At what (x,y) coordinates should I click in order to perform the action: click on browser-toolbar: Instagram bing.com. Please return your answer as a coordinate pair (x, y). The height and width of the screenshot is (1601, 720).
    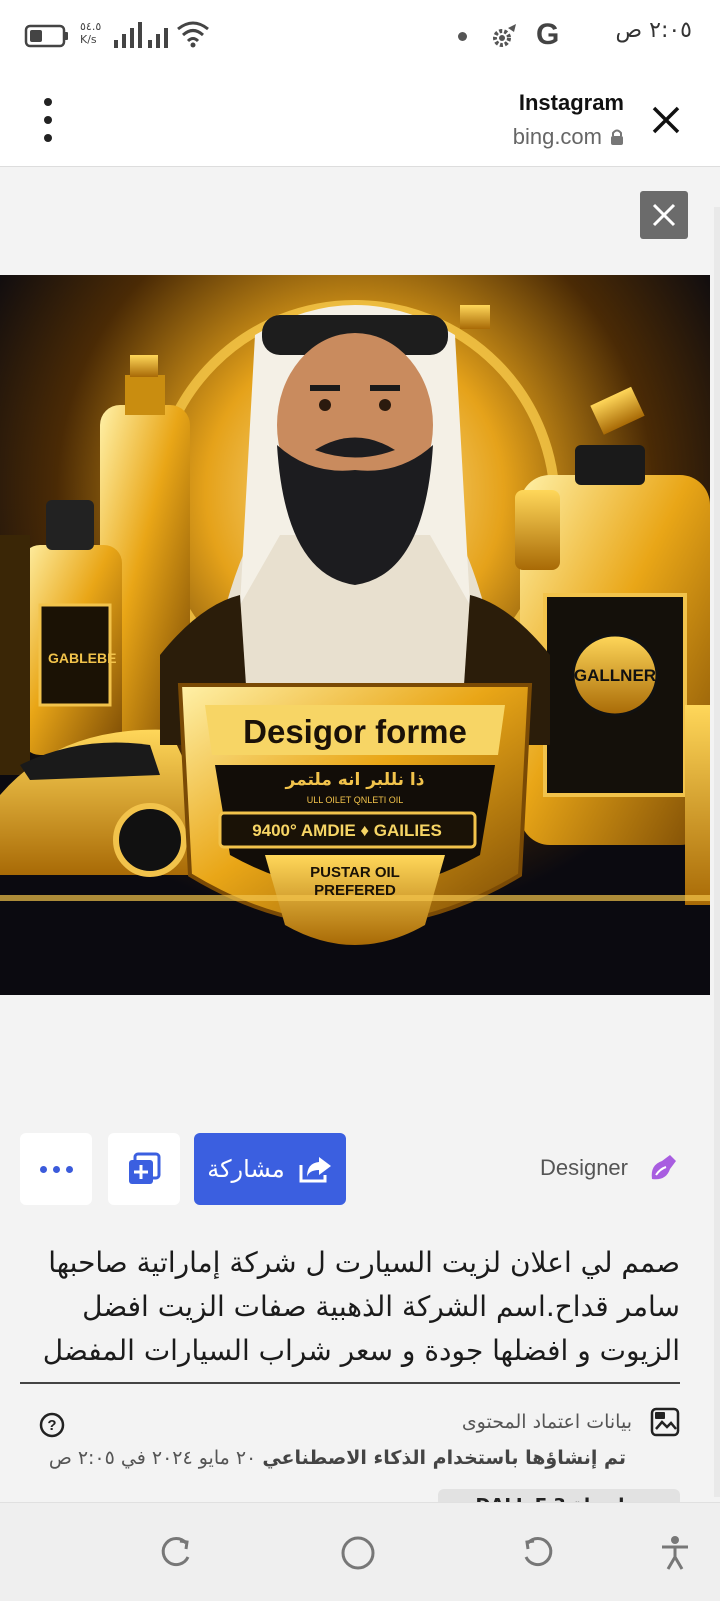
    Looking at the image, I should click on (360, 119).